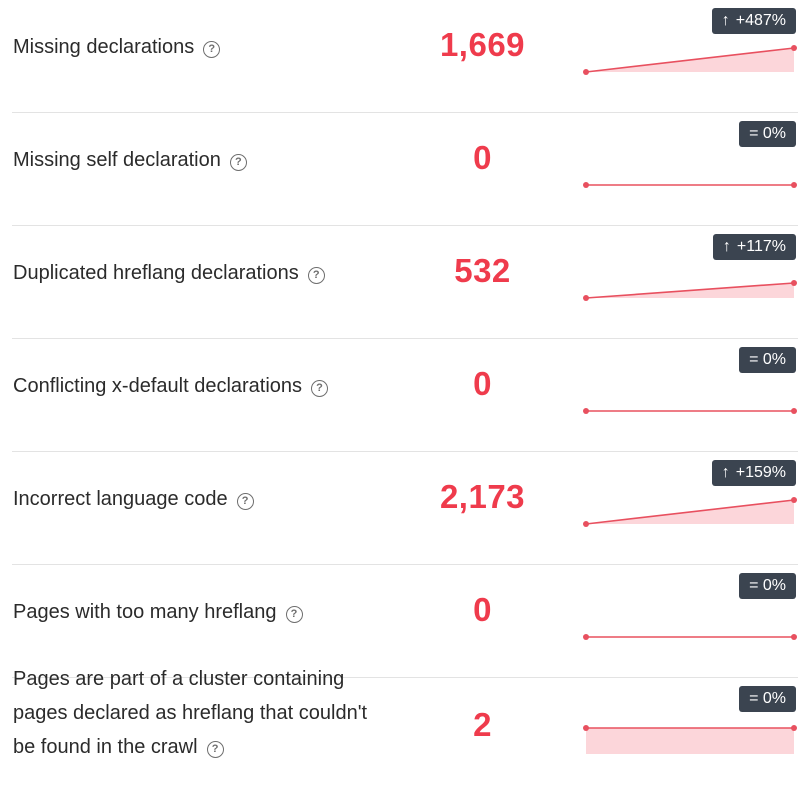 This screenshot has height=787, width=798. Describe the element at coordinates (760, 472) in the screenshot. I see `trend-percent: +159%` at that location.